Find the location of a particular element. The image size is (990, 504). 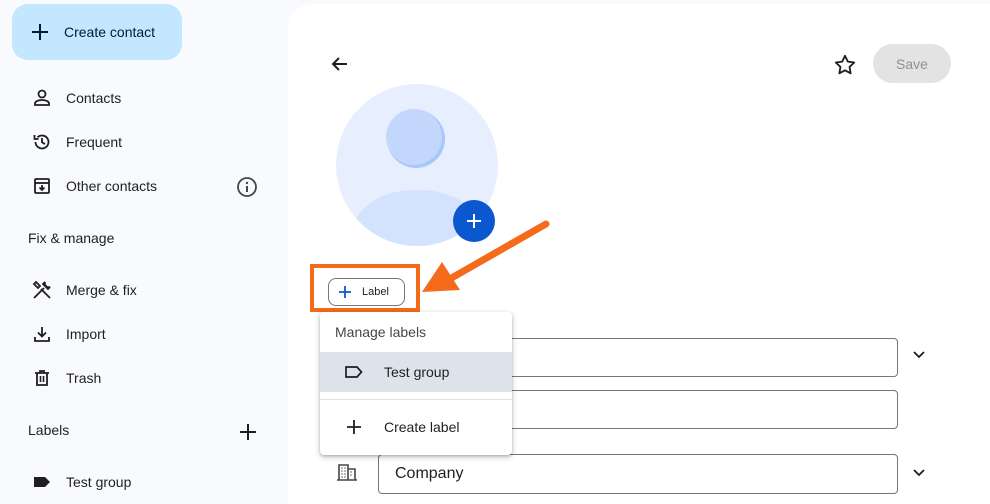

menu-item-test-group: Test group is located at coordinates (416, 372).